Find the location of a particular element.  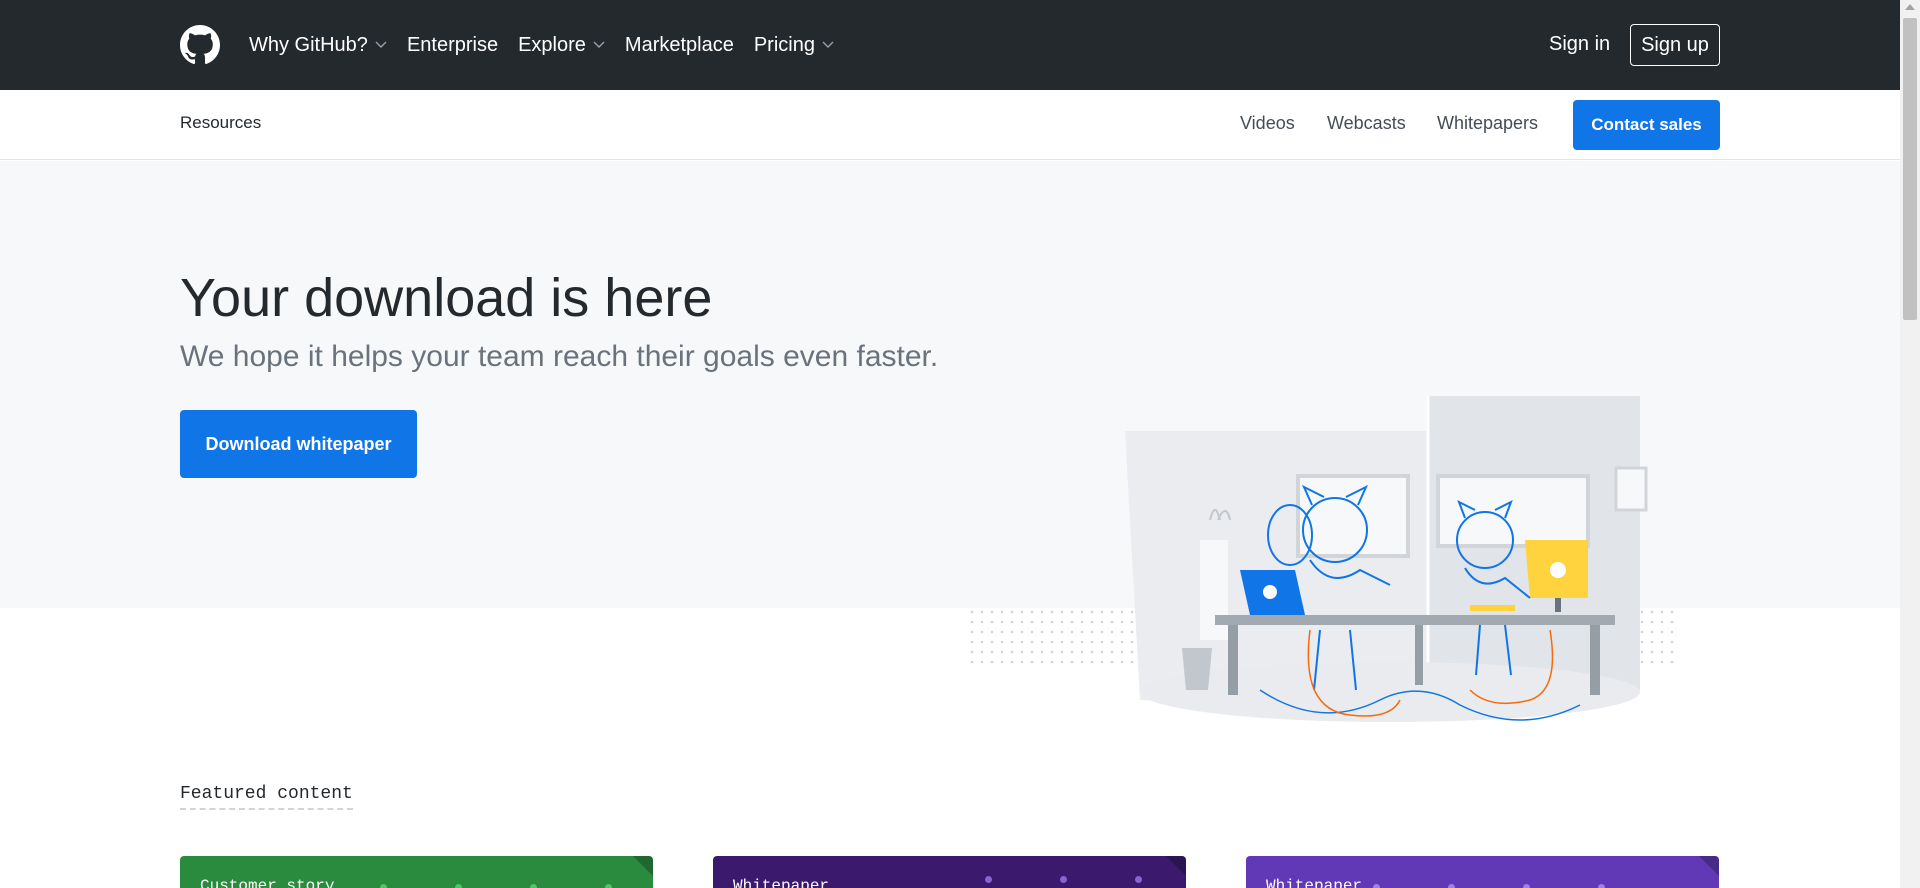

subnav-link-videos: Videos is located at coordinates (1267, 123).